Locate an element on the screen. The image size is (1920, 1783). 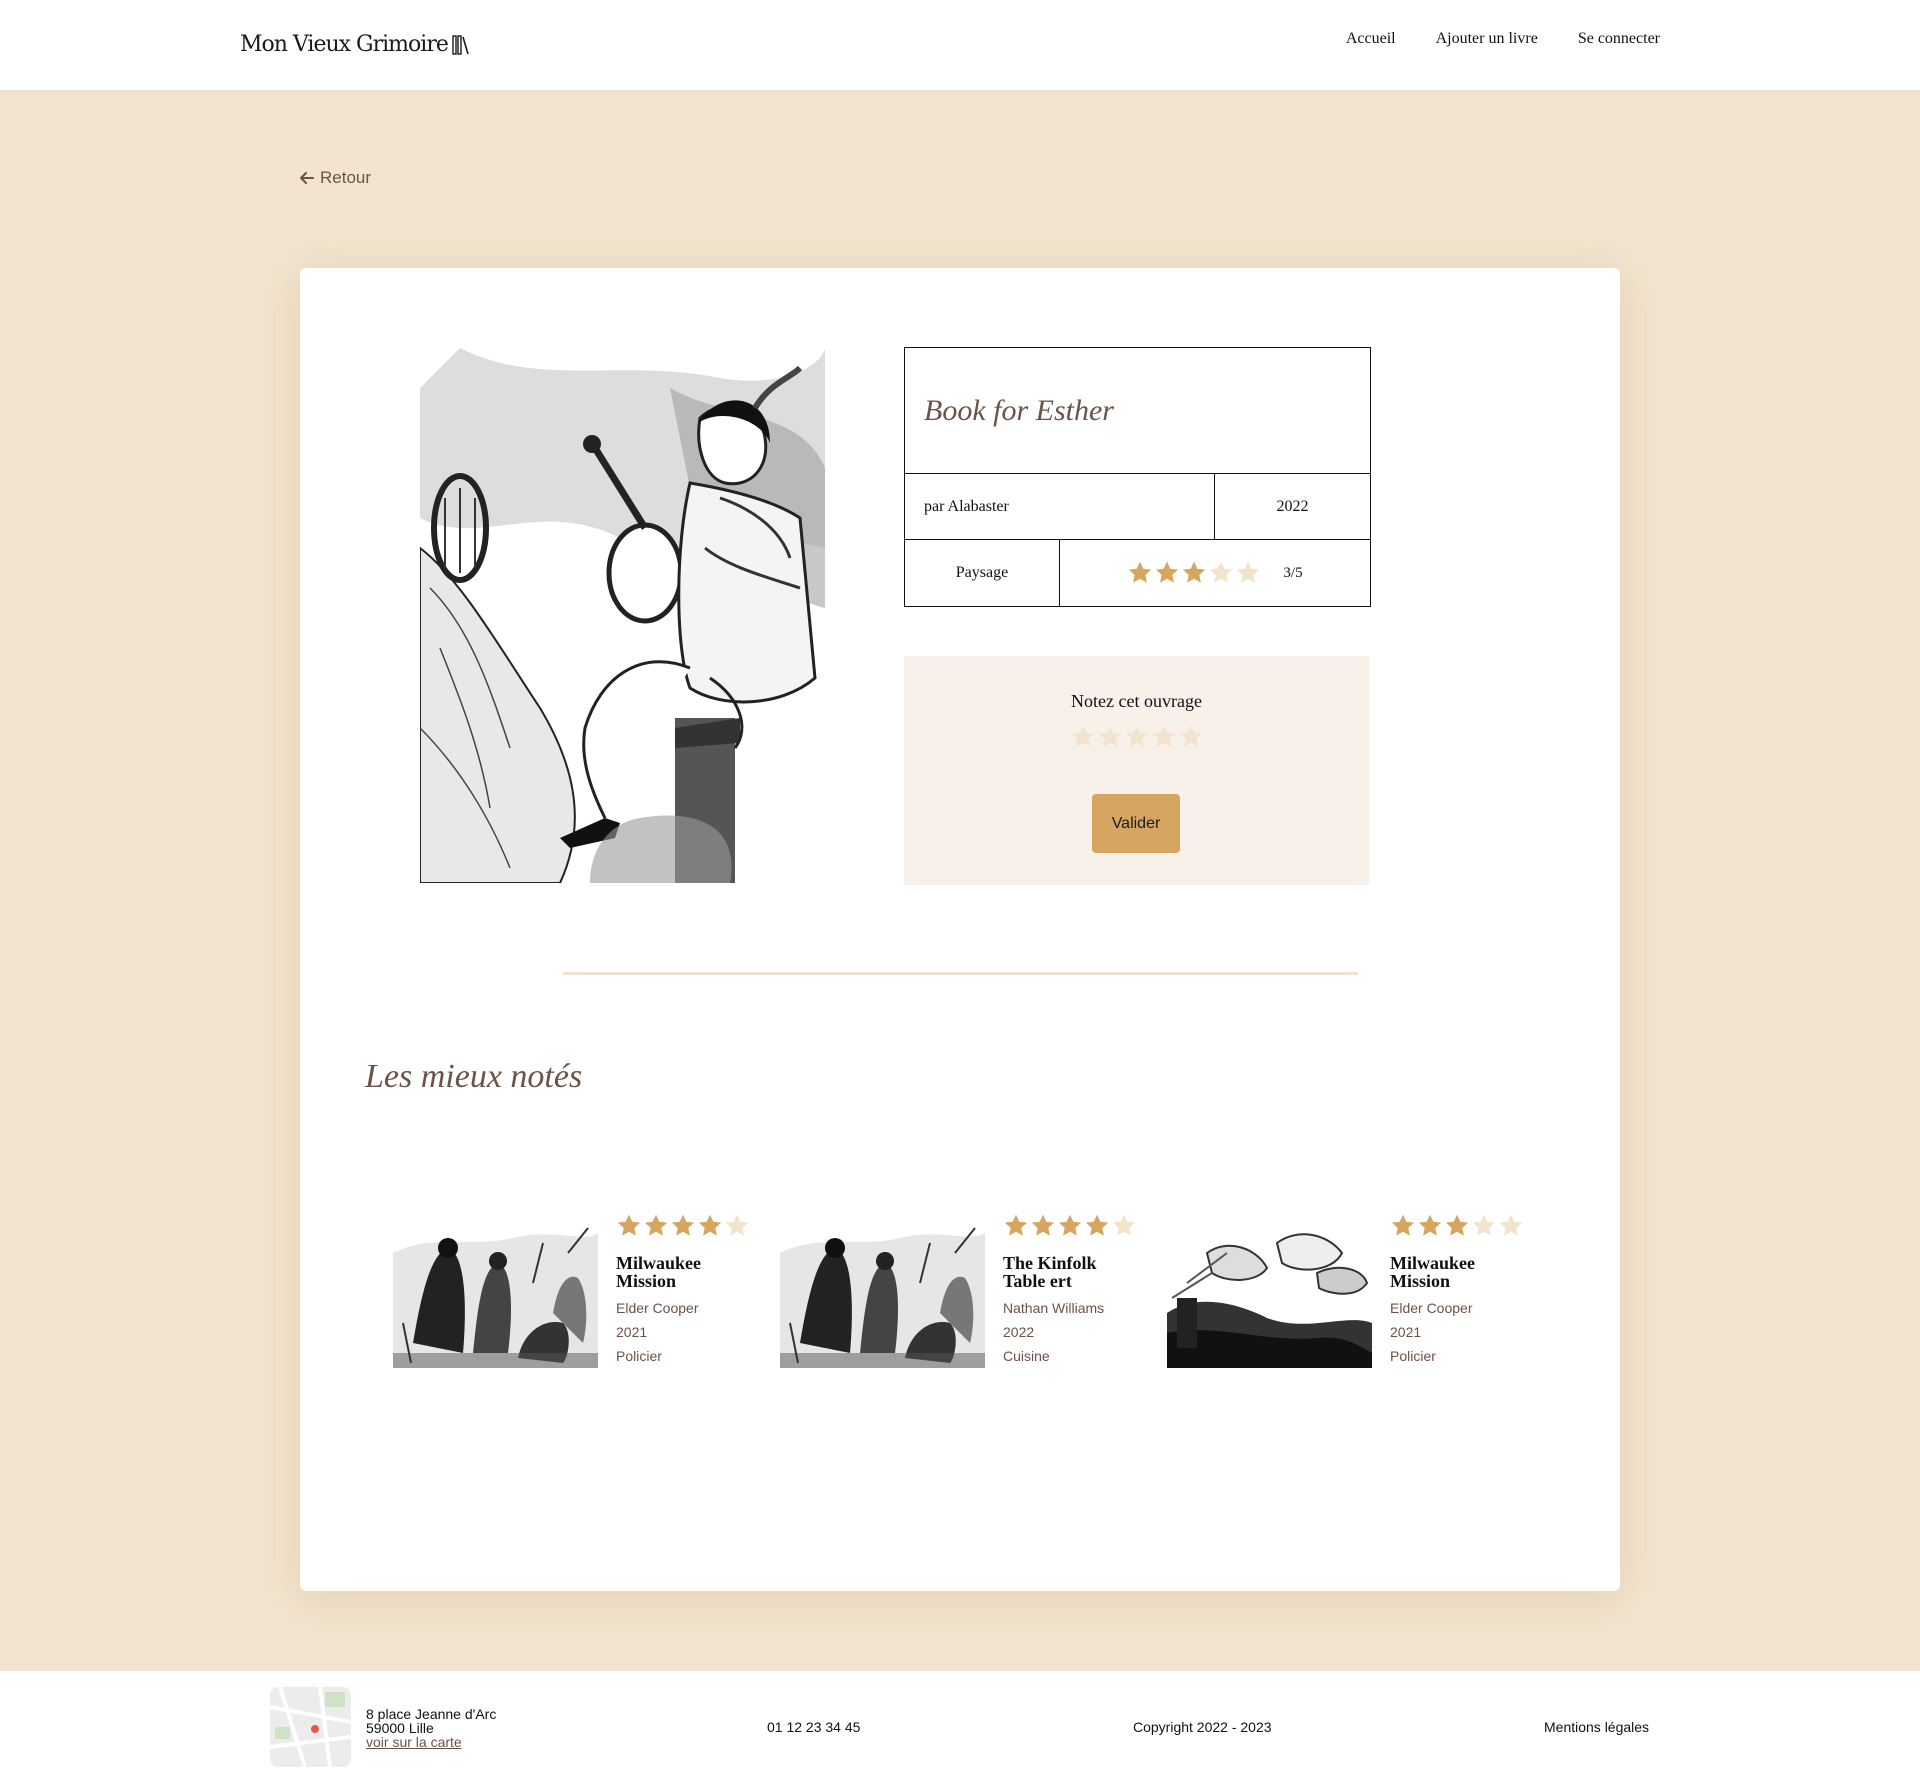
top-rated-title: Les mieux notés is located at coordinates (474, 1076).